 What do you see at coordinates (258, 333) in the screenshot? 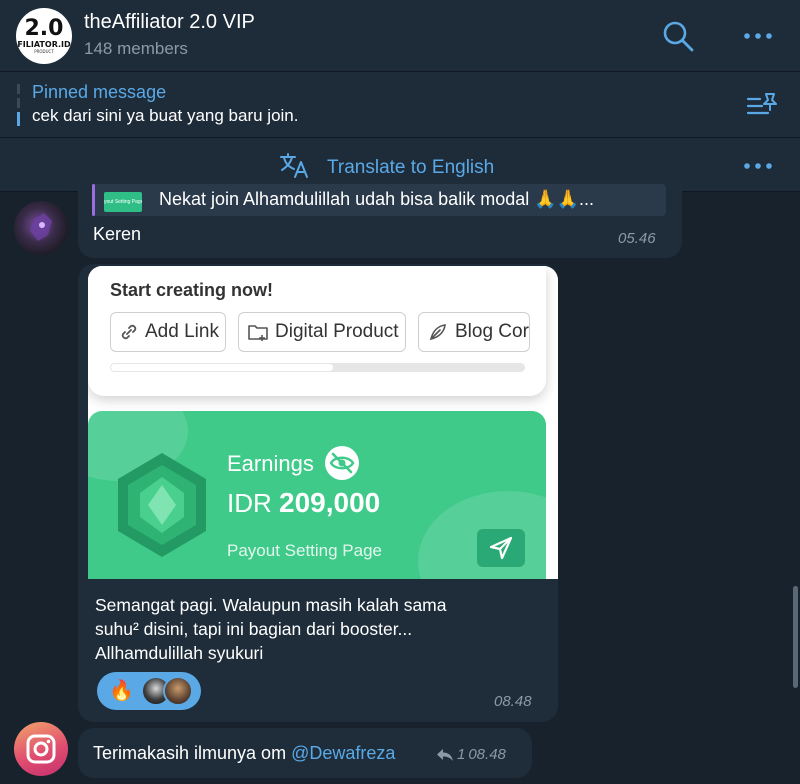
I see `folder-plus-icon` at bounding box center [258, 333].